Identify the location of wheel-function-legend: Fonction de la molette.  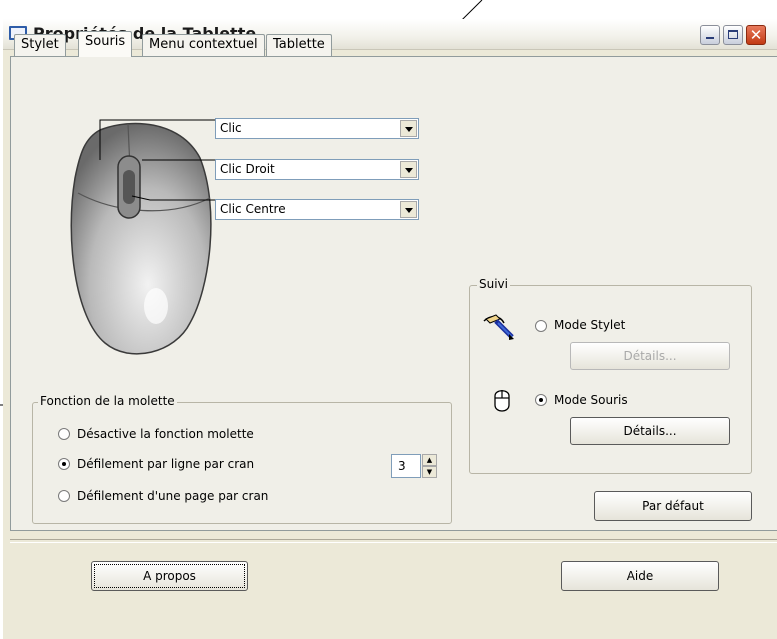
(107, 401).